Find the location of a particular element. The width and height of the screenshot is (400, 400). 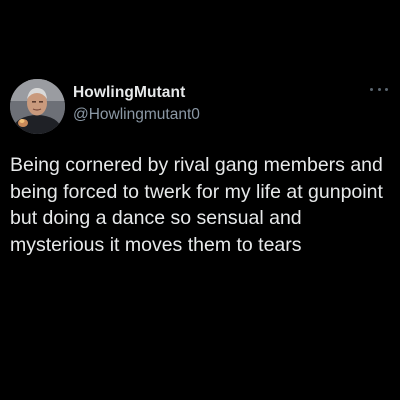

more-options-icon is located at coordinates (379, 89).